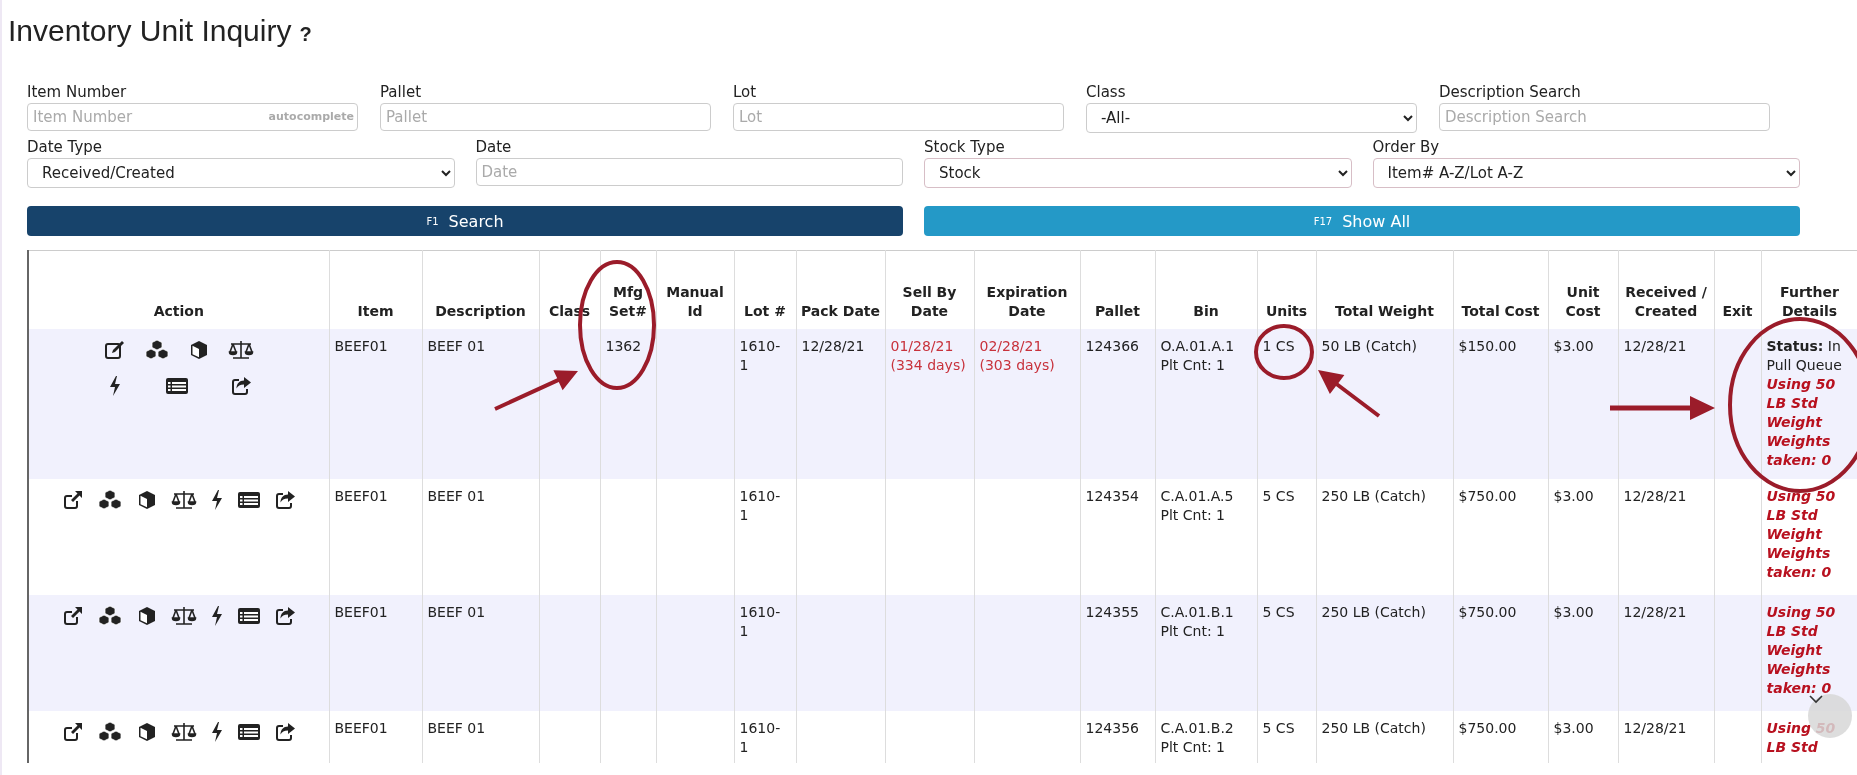  Describe the element at coordinates (494, 147) in the screenshot. I see `field-label: Date` at that location.